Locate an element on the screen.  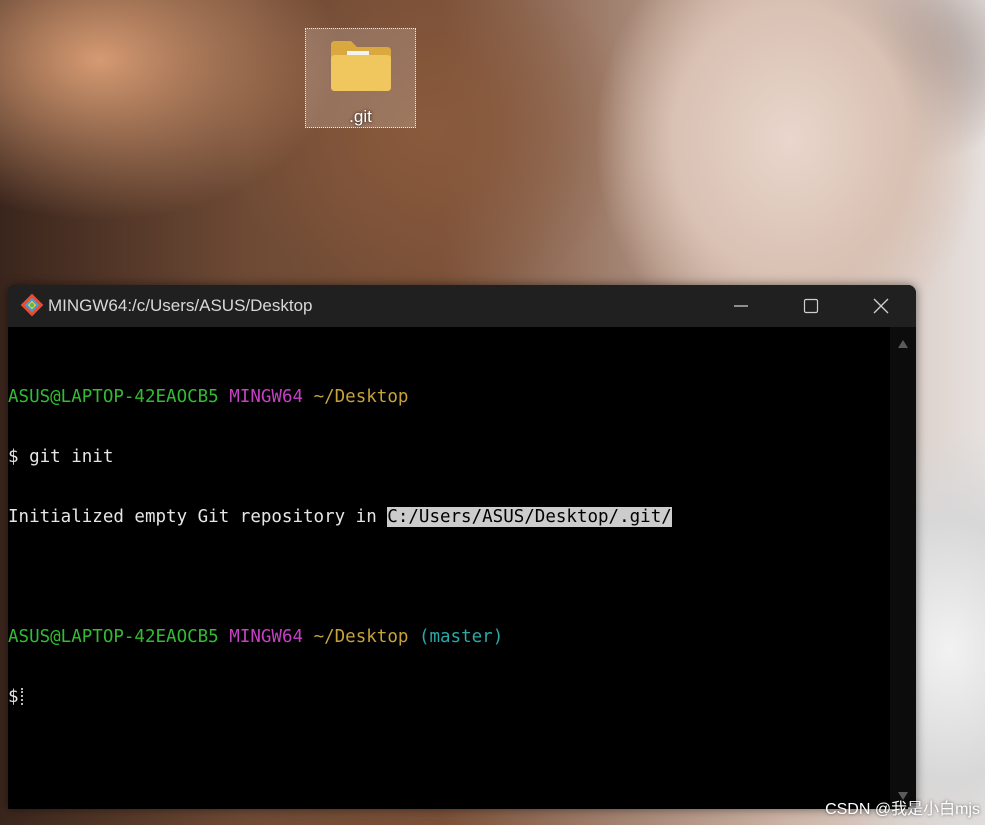
output-text: Initialized empty Git repository in is located at coordinates (198, 517).